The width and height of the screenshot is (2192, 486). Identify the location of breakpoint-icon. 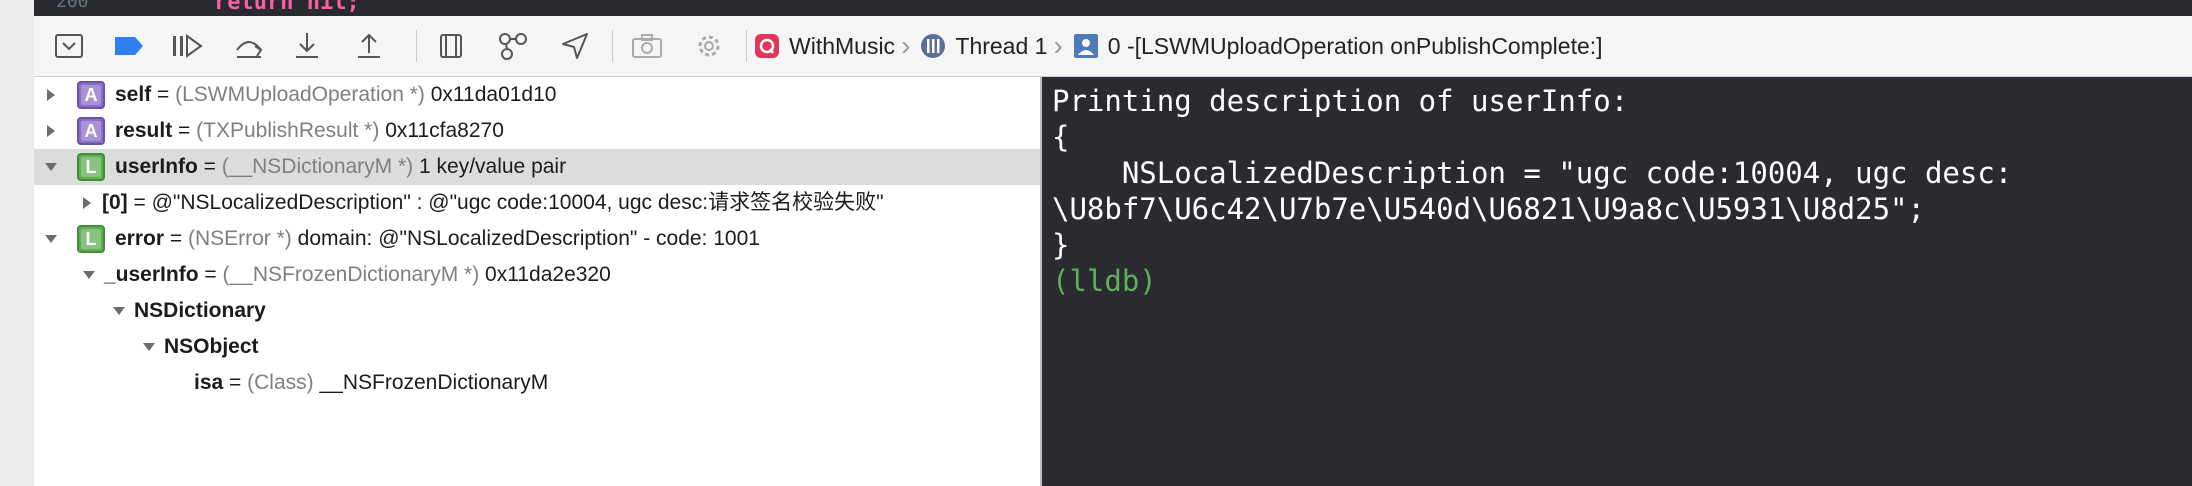
(129, 46).